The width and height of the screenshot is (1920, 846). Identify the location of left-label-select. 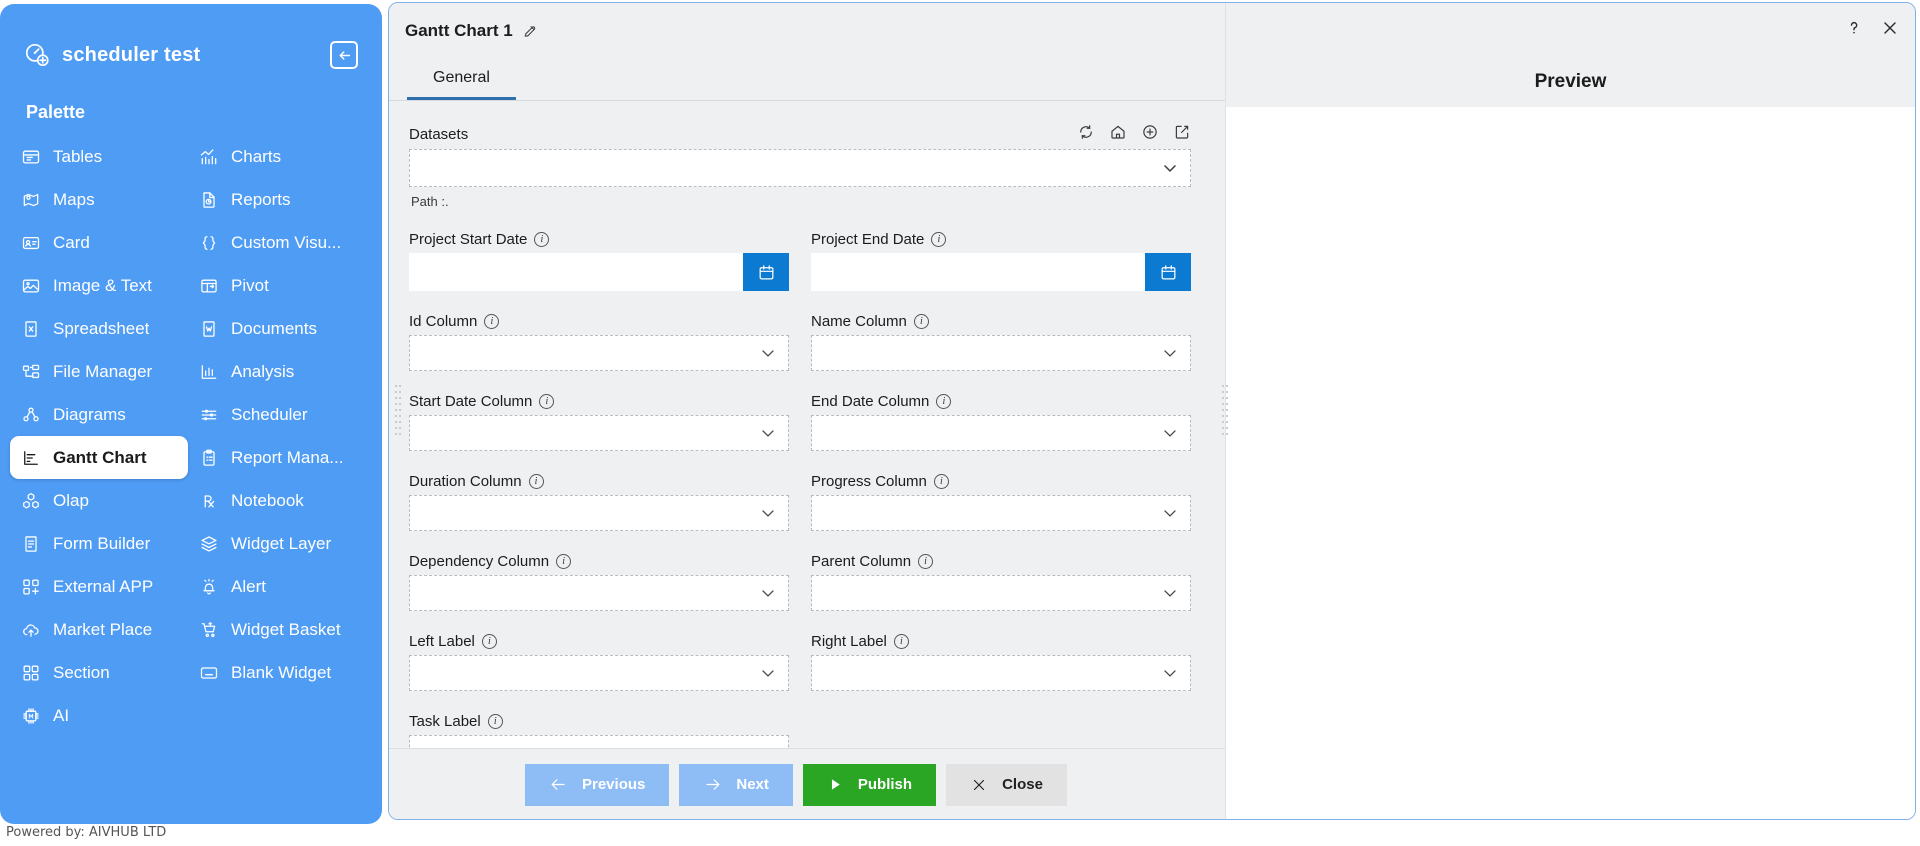
(599, 673).